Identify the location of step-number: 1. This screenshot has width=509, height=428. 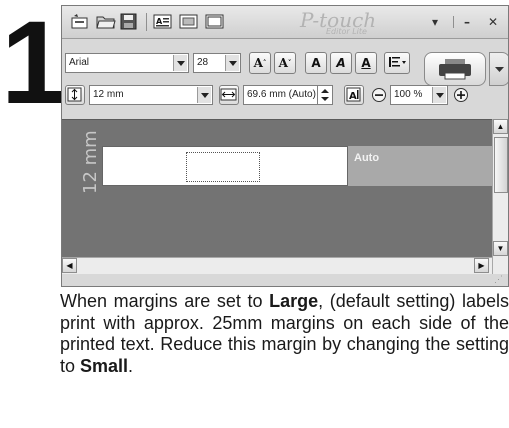
(34, 64).